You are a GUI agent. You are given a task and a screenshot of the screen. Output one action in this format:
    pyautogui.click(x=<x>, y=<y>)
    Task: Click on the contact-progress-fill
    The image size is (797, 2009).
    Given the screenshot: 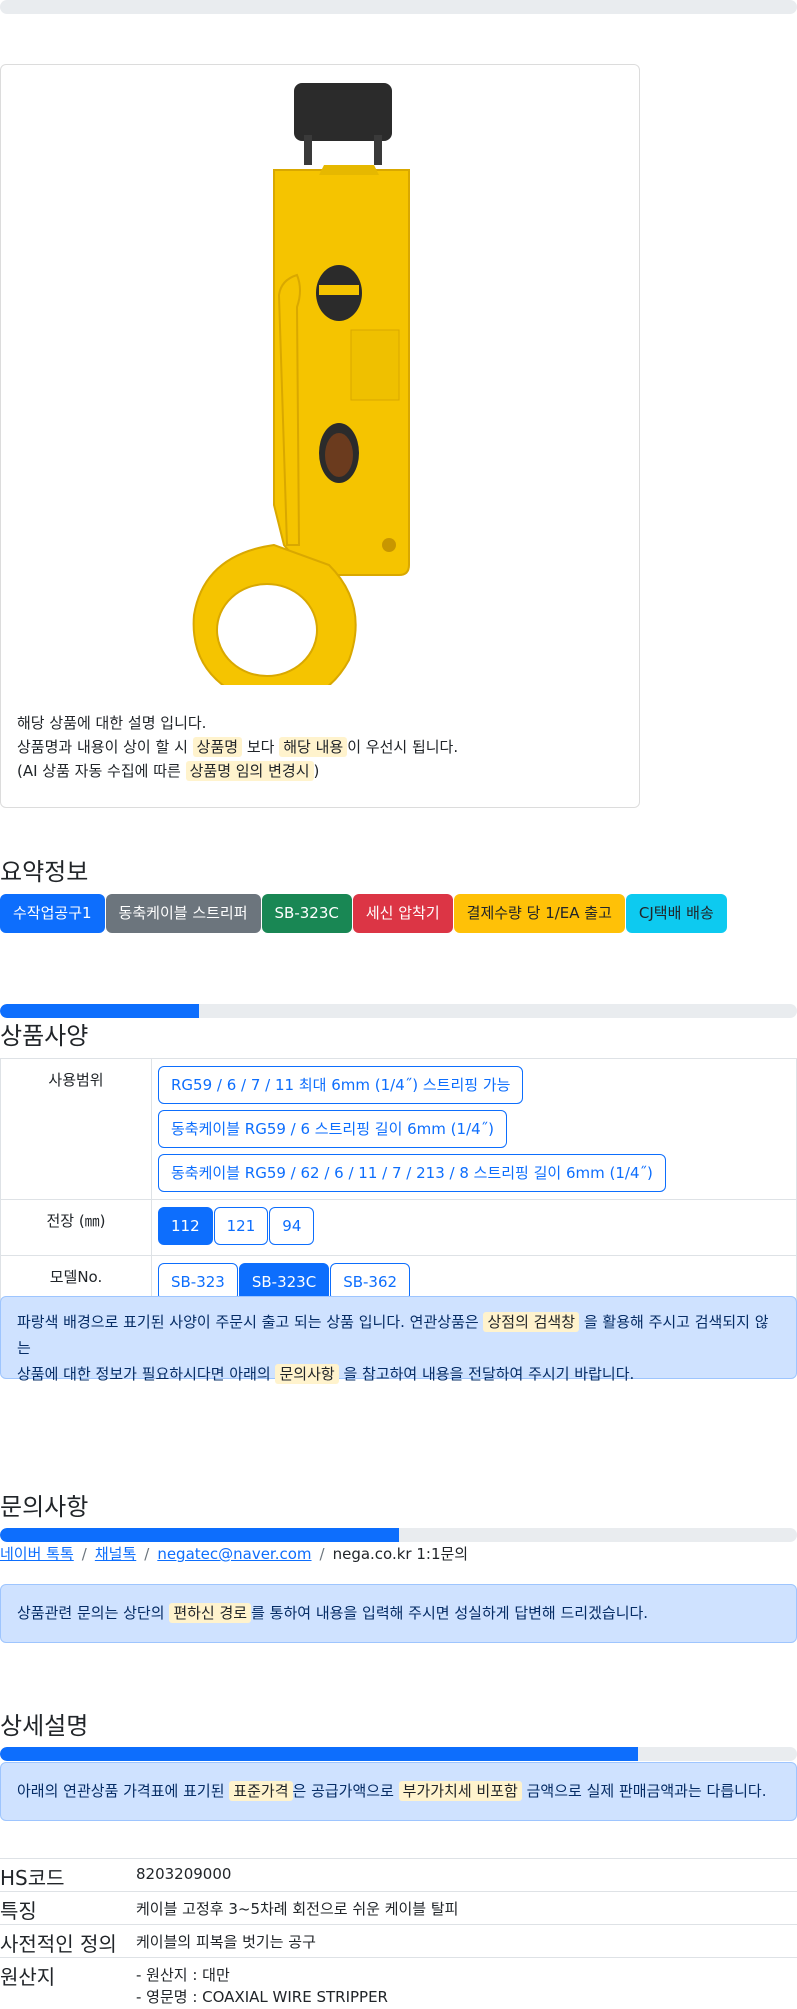 What is the action you would take?
    pyautogui.click(x=199, y=1535)
    